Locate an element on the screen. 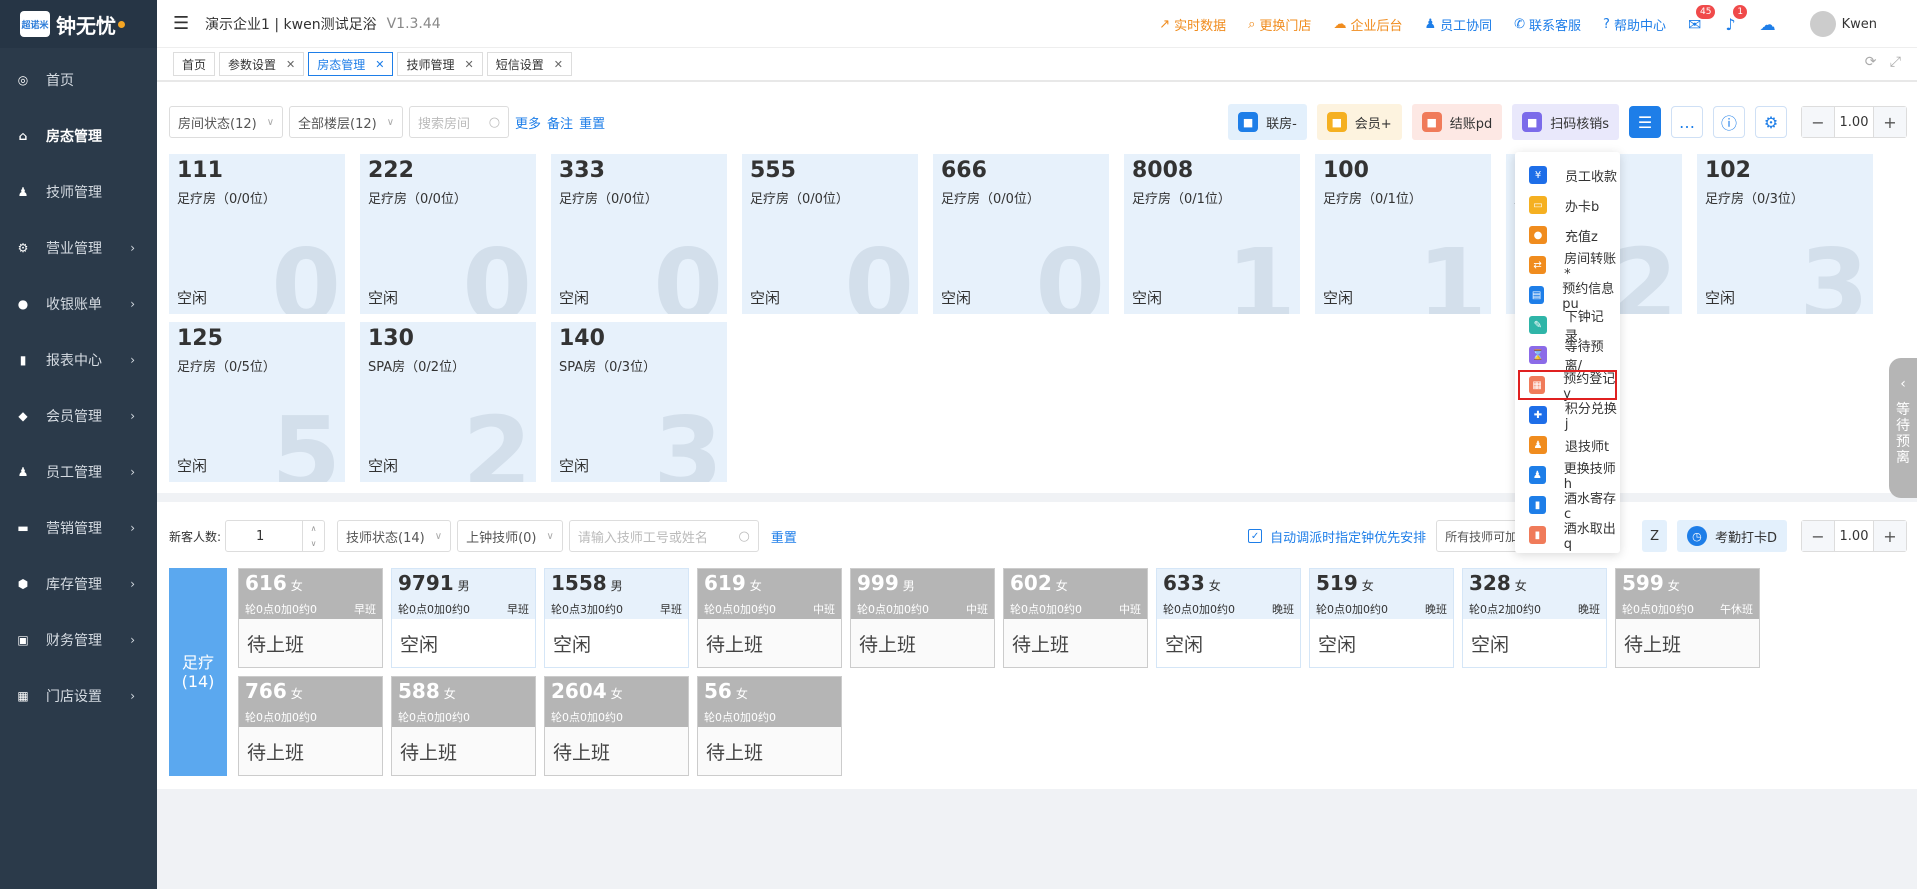  room-card: 130 SPA房（0/2位） 2 空闲 is located at coordinates (448, 402).